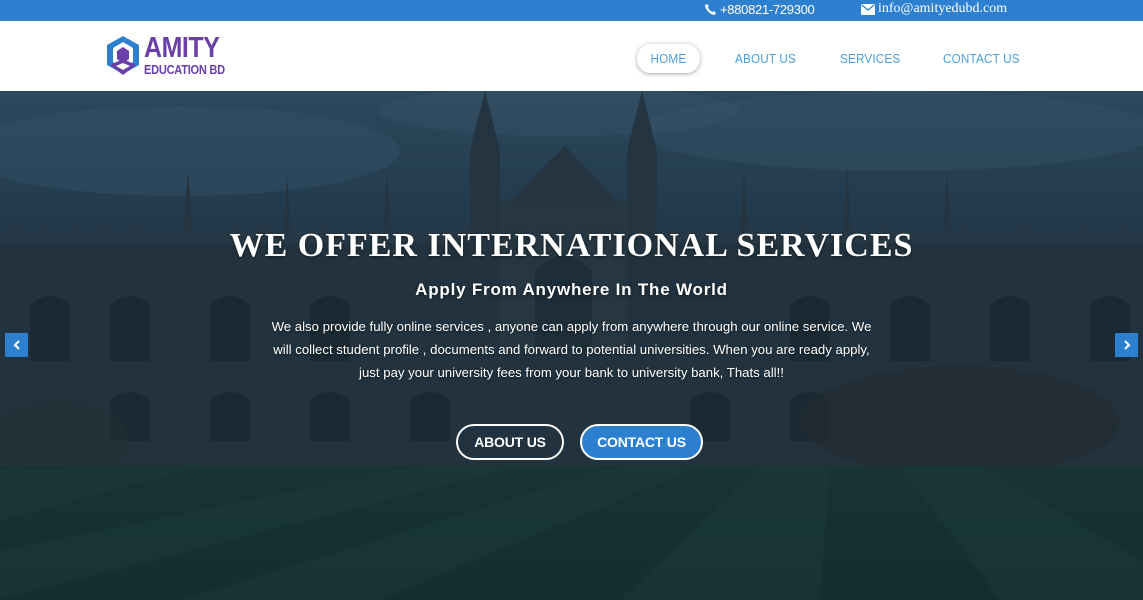  I want to click on email-address: info@amityedubd.com, so click(943, 8).